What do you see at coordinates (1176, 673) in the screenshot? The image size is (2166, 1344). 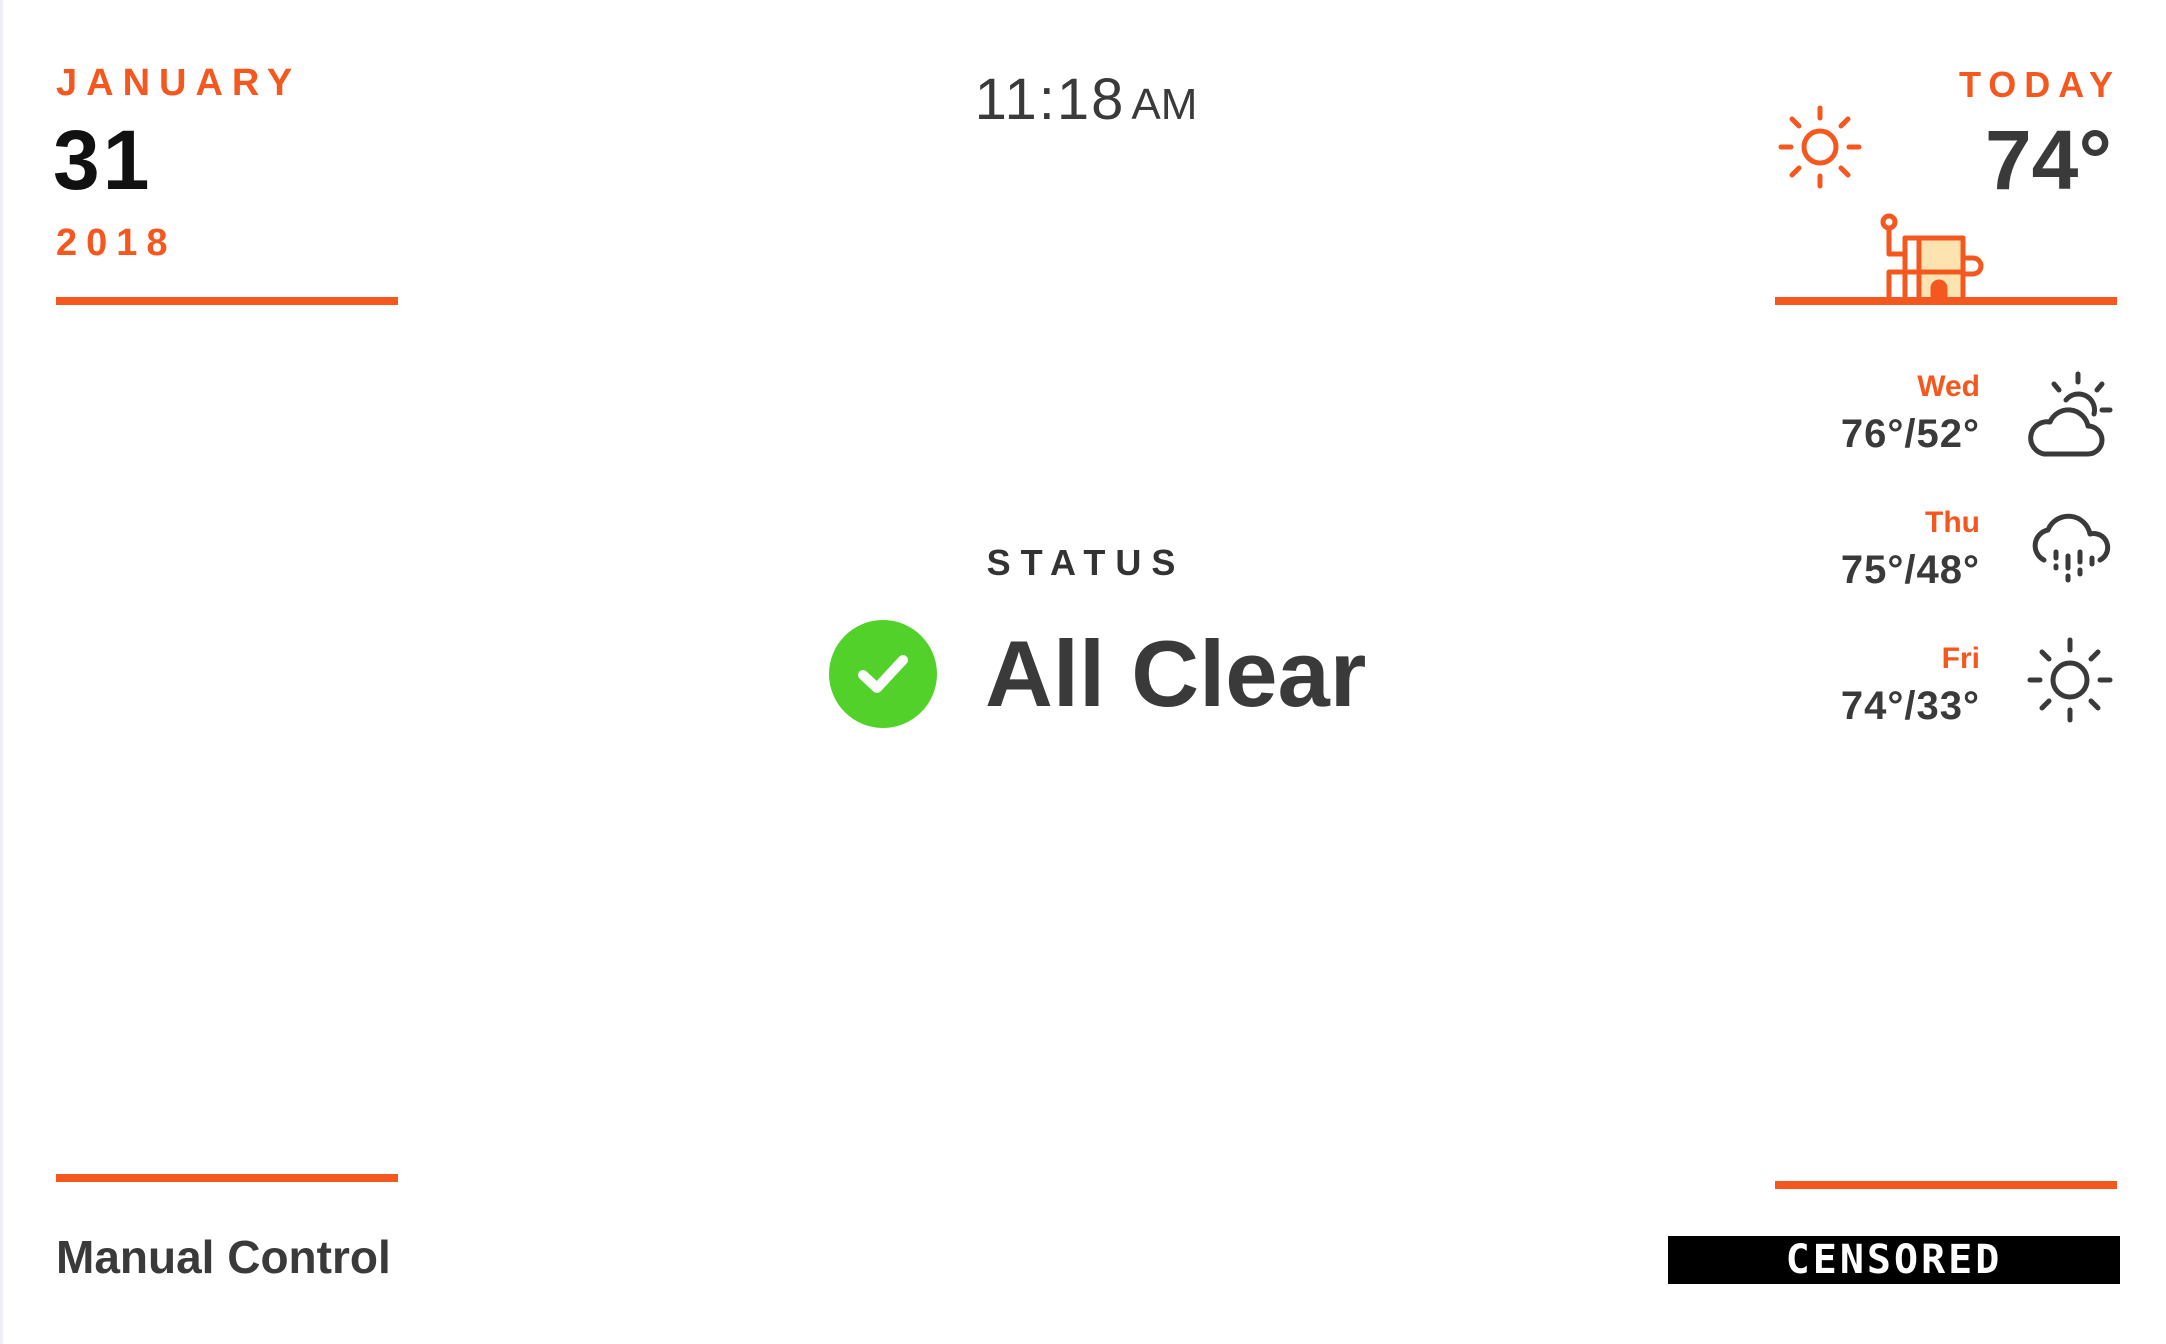 I see `status-text: All Clear` at bounding box center [1176, 673].